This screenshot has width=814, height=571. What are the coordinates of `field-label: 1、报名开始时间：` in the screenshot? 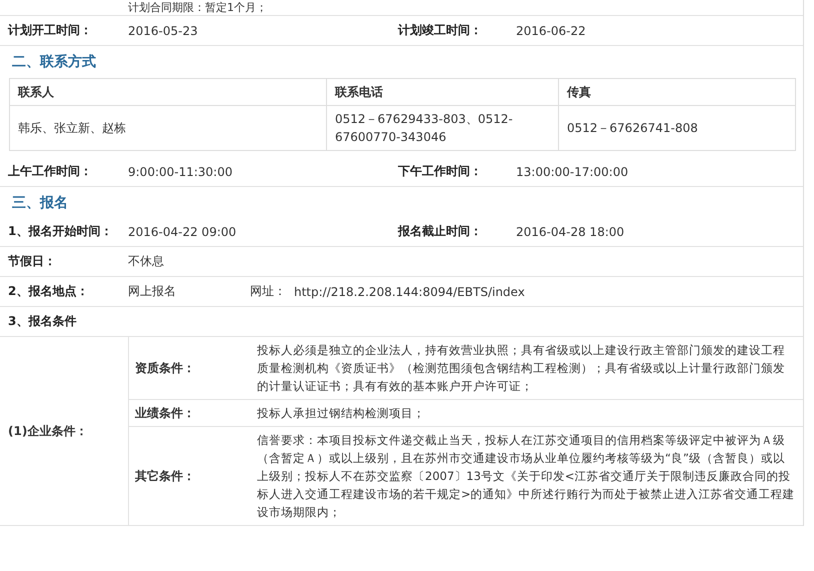 It's located at (61, 231).